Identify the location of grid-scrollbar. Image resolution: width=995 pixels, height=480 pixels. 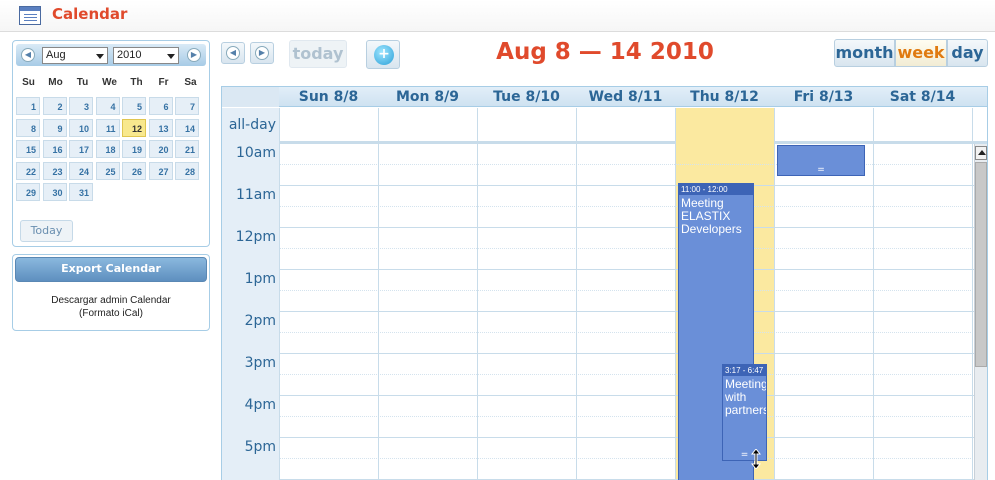
(980, 312).